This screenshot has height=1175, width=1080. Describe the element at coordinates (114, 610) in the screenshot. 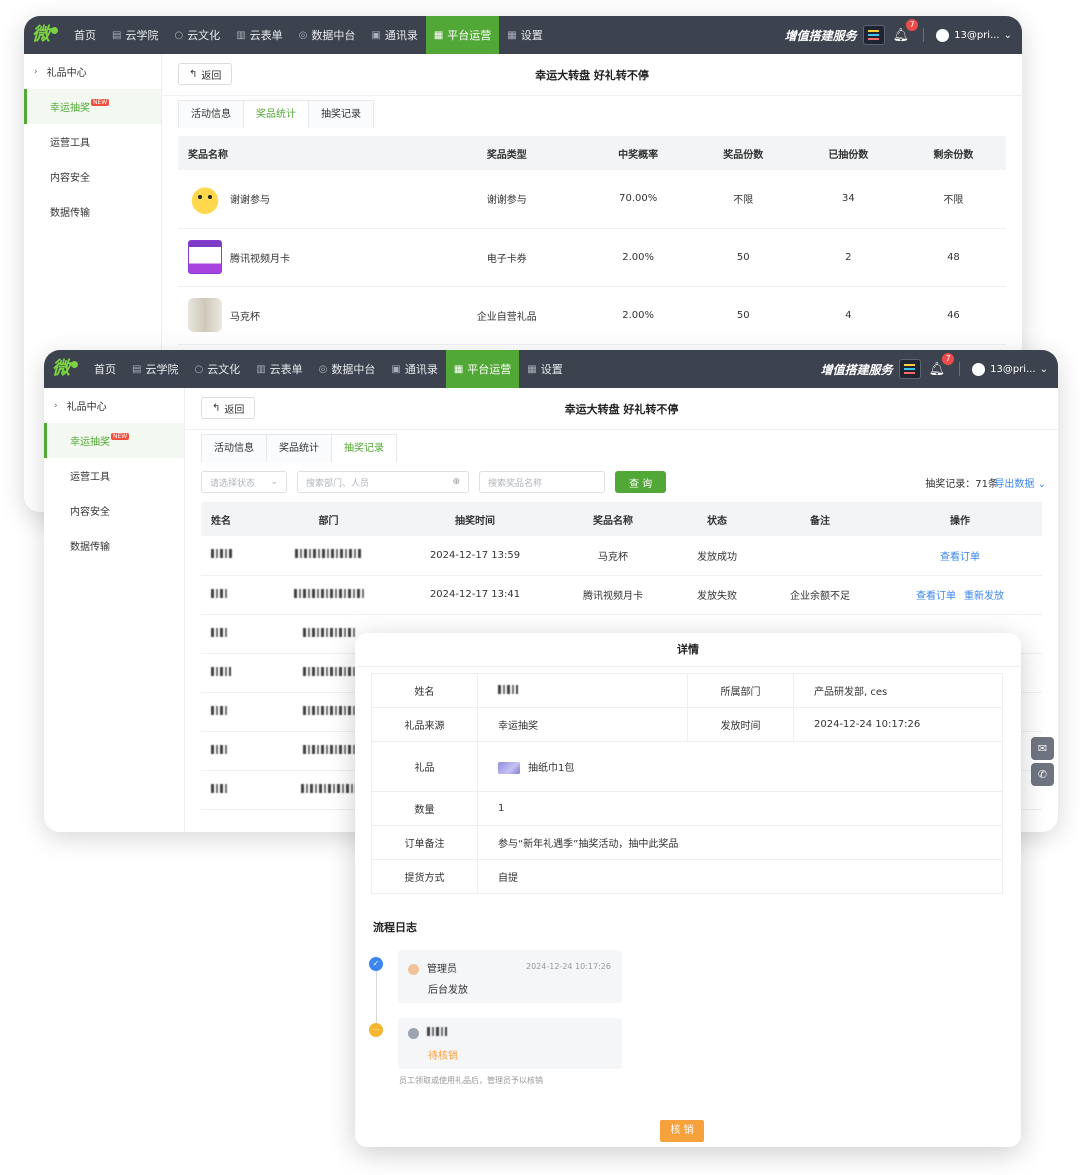

I see `sidebar: › 礼品中心 幸运抽奖 NEW 运营工具 内容安全 数据传输` at that location.